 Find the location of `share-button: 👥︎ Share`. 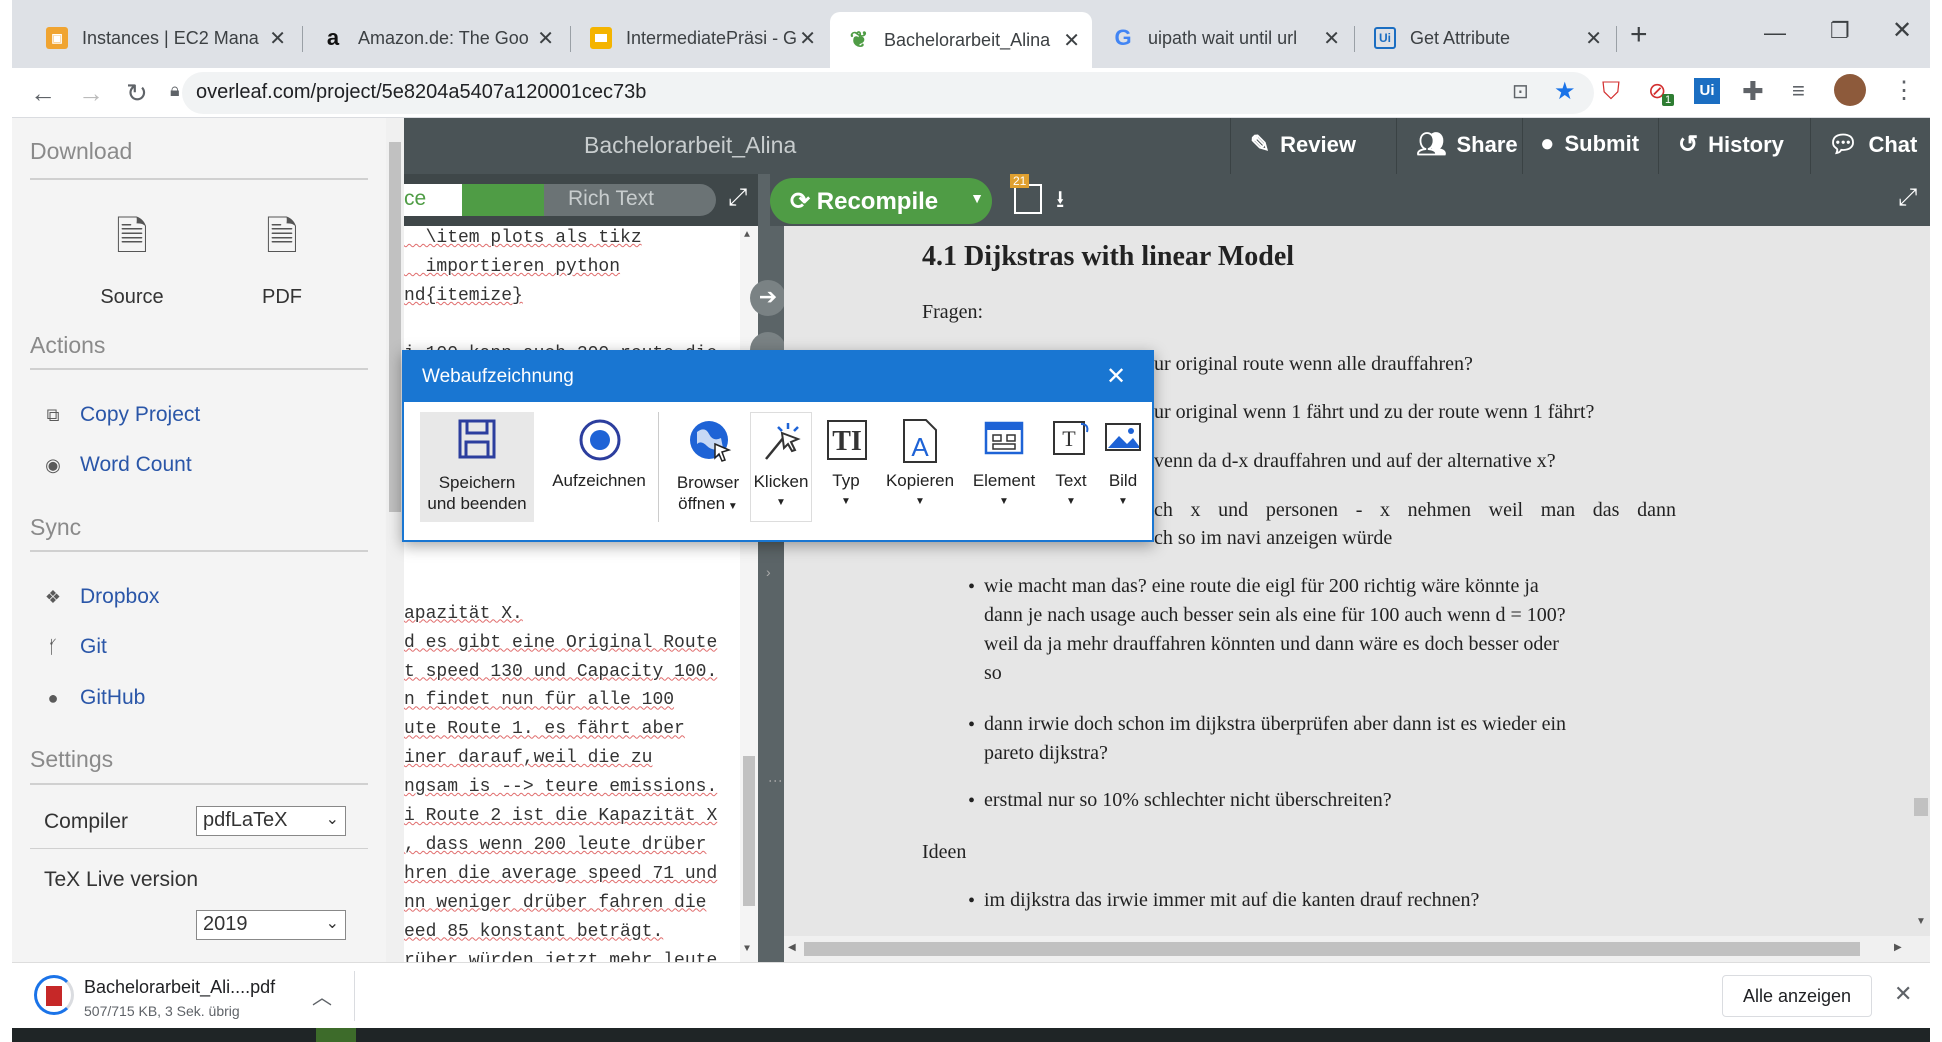

share-button: 👥︎ Share is located at coordinates (1467, 144).